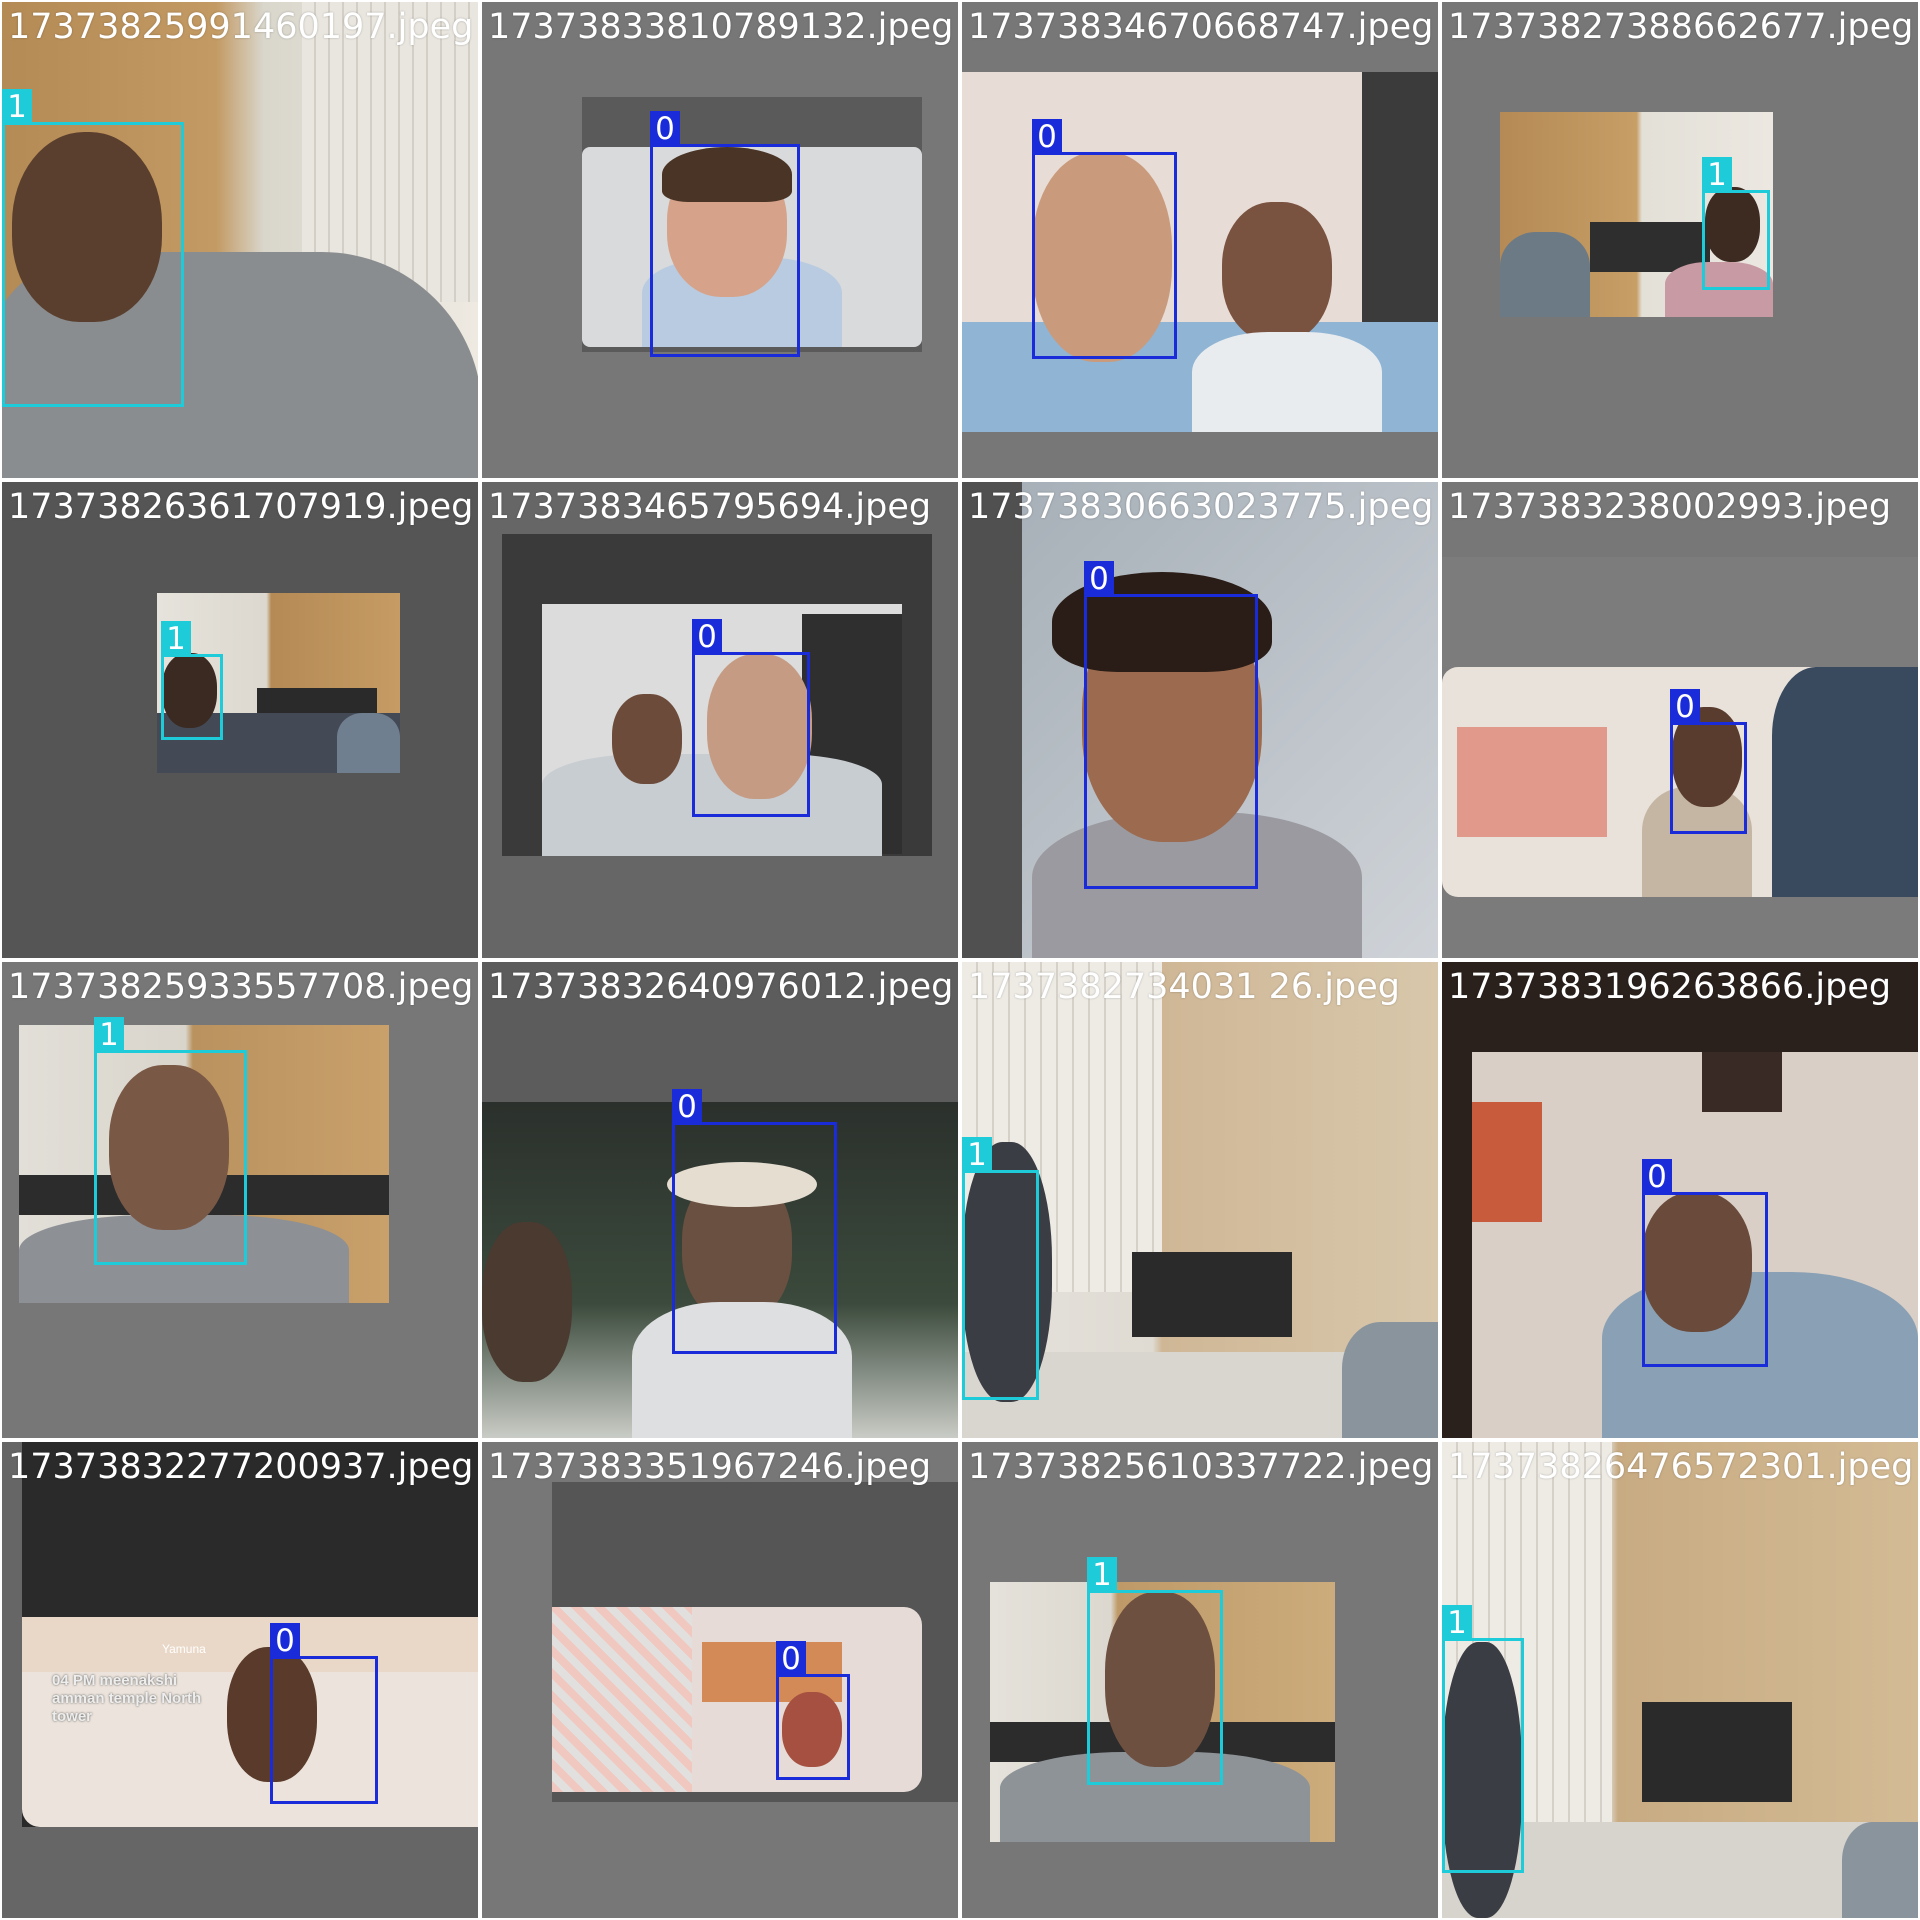 The image size is (1920, 1920). I want to click on filename-label: 1737383196263866.jpeg, so click(1670, 987).